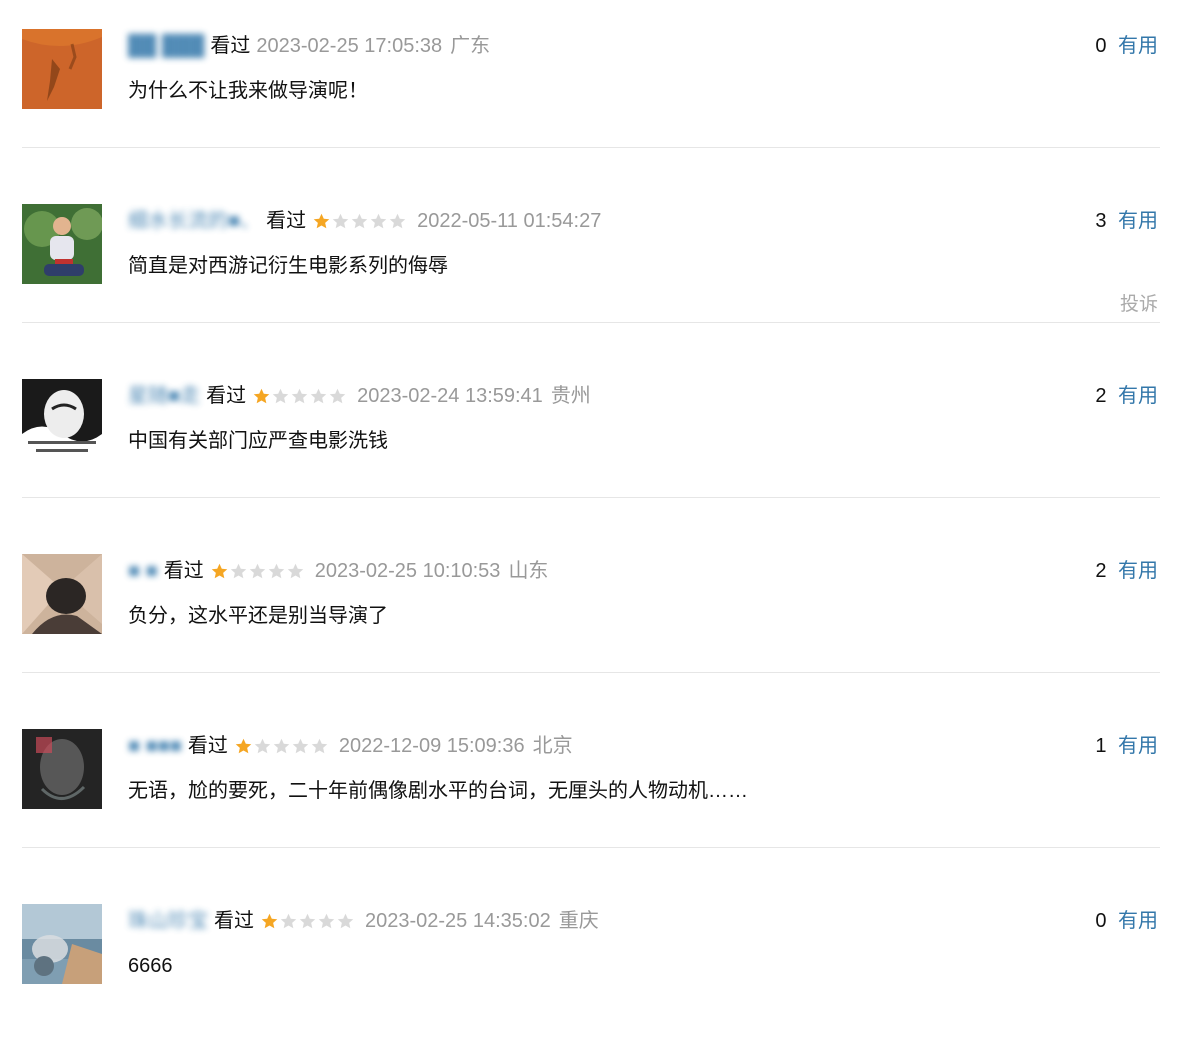  I want to click on comment-region: 北京, so click(552, 746).